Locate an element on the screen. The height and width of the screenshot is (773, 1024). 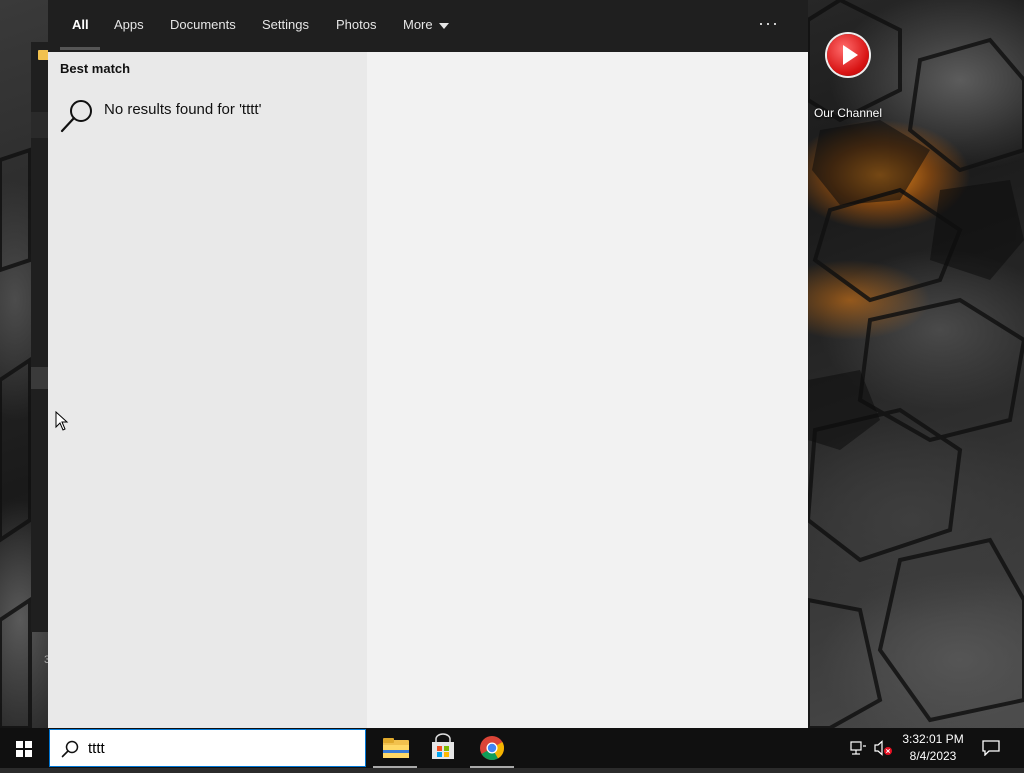
start-button is located at coordinates (24, 748).